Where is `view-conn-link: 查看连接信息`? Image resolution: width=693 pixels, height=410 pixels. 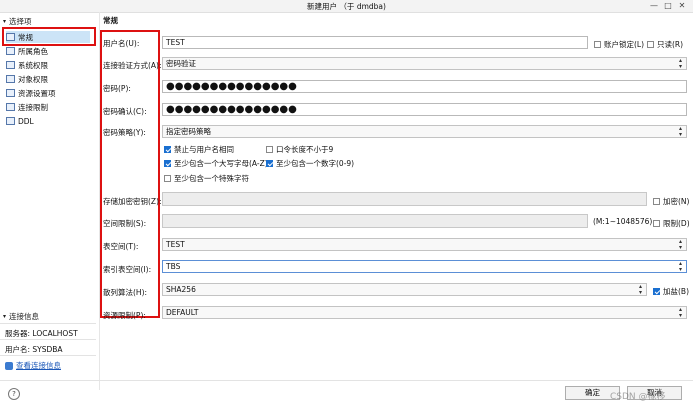 view-conn-link: 查看连接信息 is located at coordinates (33, 365).